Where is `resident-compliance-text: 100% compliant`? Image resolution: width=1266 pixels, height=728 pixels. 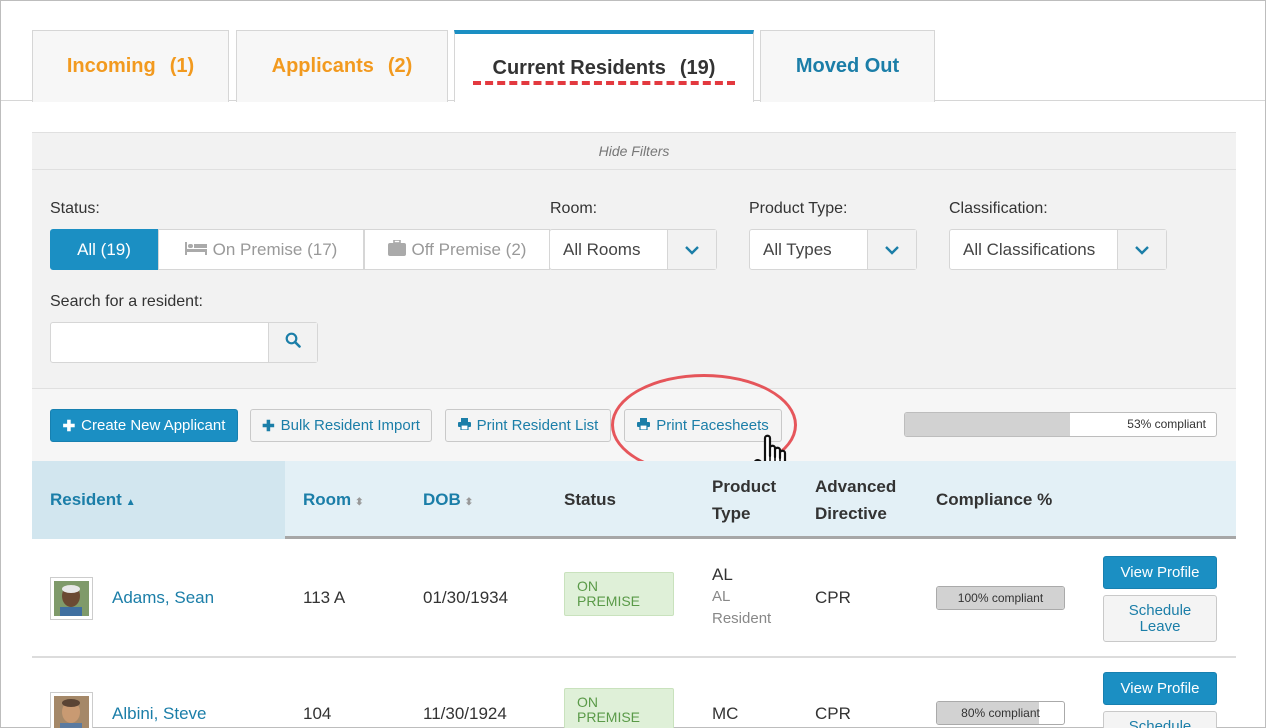 resident-compliance-text: 100% compliant is located at coordinates (1000, 598).